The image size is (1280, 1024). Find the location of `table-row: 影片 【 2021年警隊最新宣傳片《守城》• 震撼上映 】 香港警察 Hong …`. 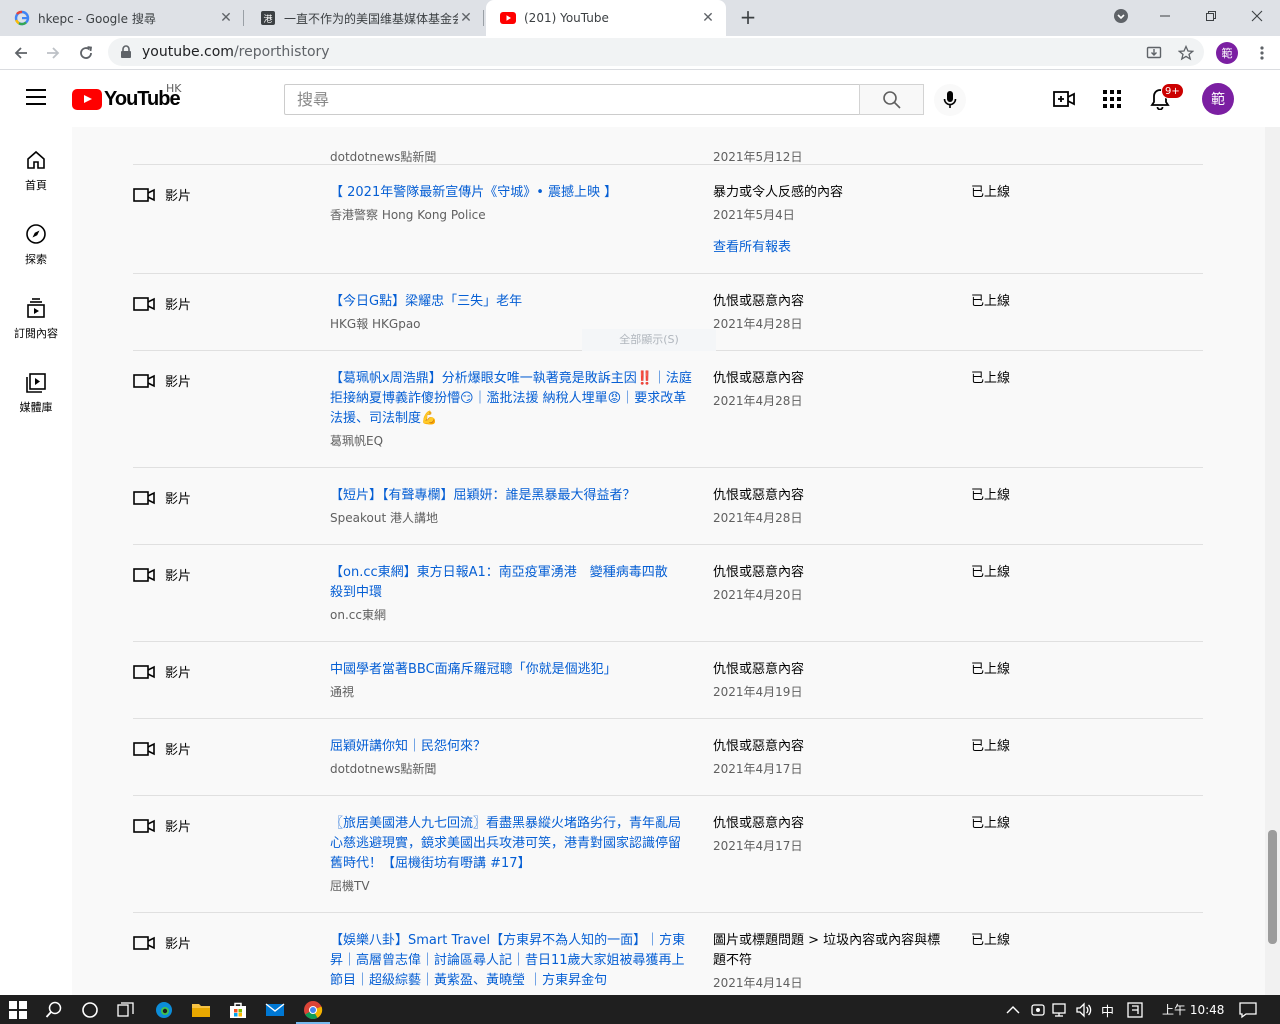

table-row: 影片 【 2021年警隊最新宣傳片《守城》• 震撼上映 】 香港警察 Hong … is located at coordinates (668, 219).